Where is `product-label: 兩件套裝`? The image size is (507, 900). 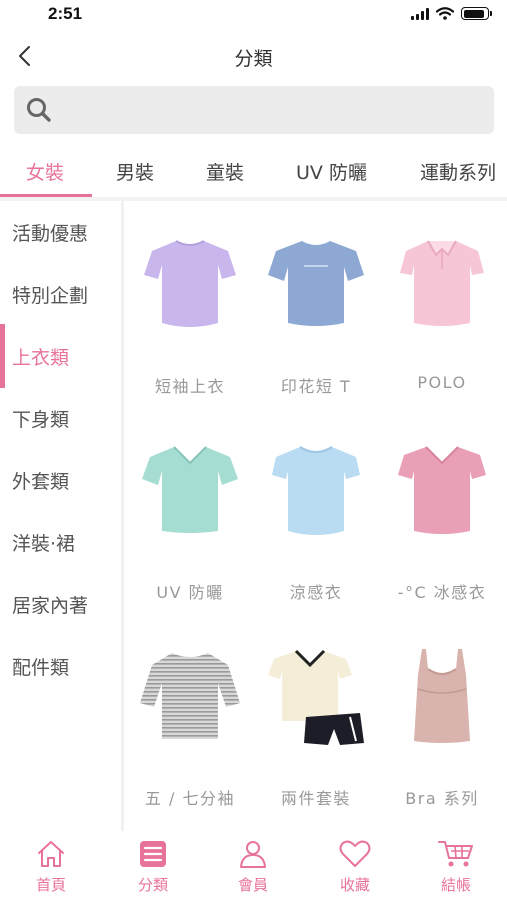 product-label: 兩件套裝 is located at coordinates (315, 798).